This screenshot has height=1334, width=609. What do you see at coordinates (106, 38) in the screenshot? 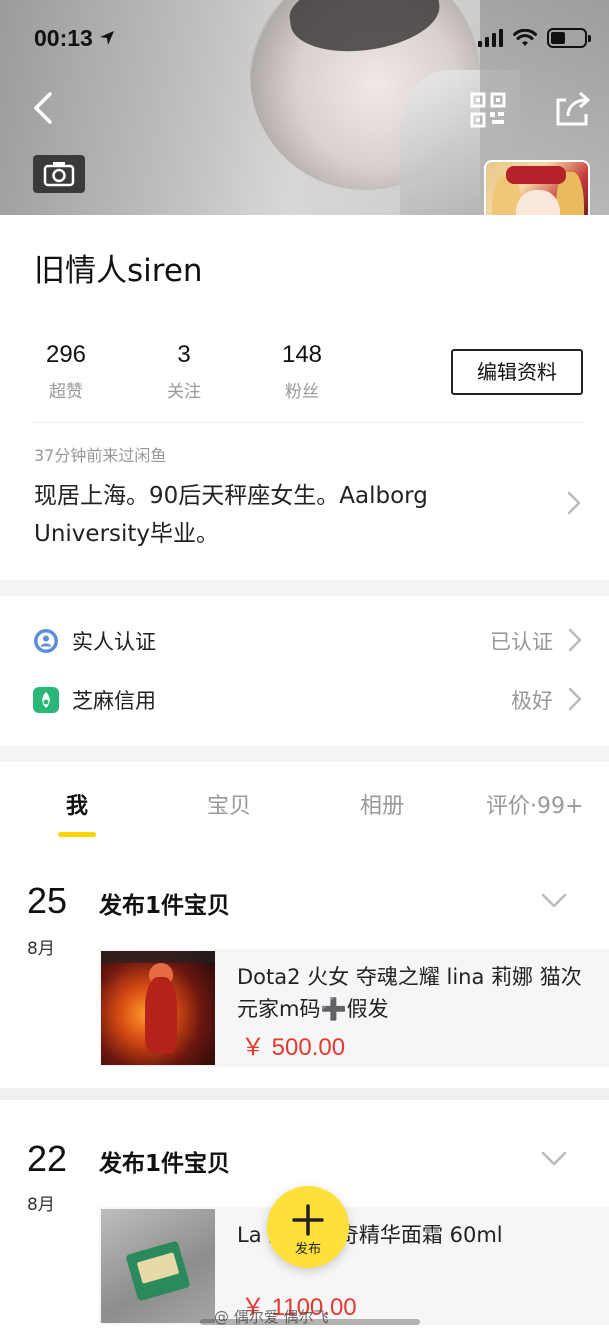
I see `location-arrow-icon` at bounding box center [106, 38].